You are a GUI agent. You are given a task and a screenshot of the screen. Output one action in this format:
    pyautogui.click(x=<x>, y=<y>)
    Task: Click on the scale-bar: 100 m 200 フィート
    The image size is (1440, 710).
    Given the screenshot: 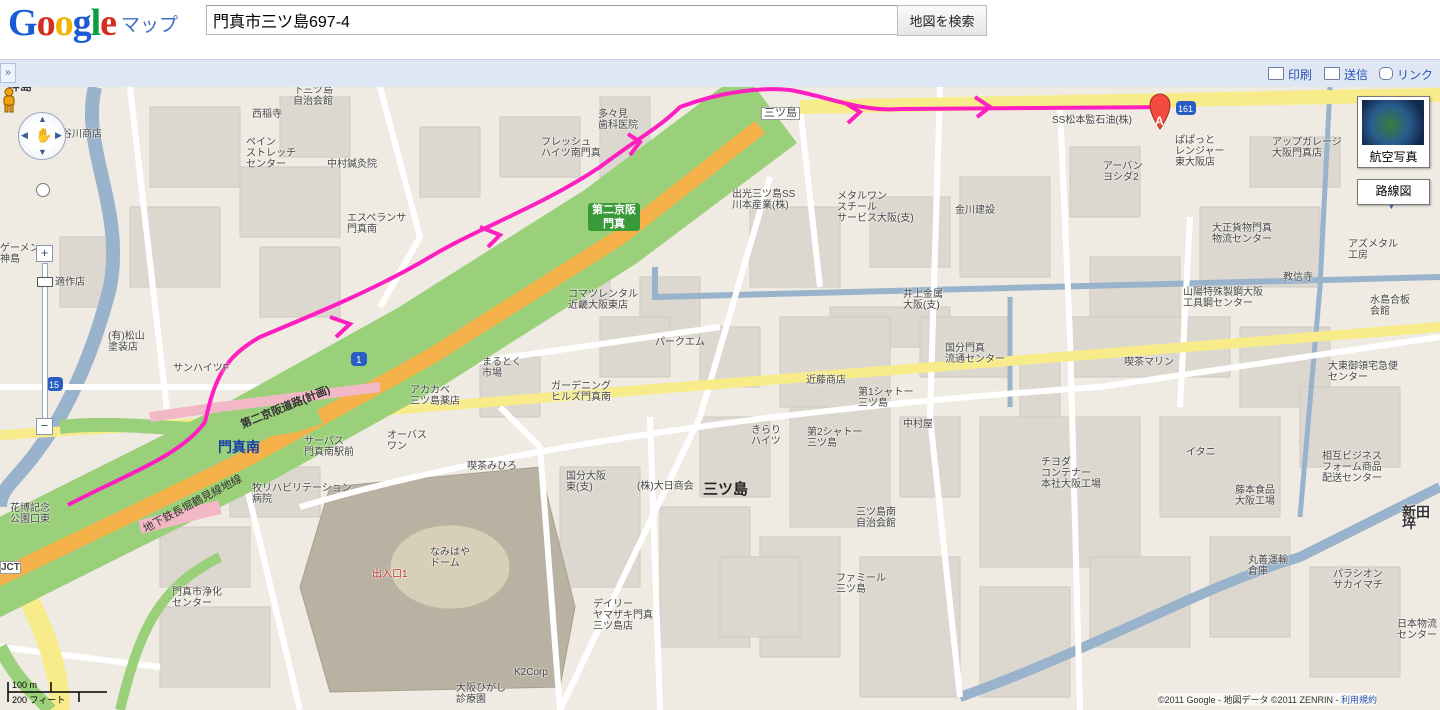 What is the action you would take?
    pyautogui.click(x=59, y=692)
    